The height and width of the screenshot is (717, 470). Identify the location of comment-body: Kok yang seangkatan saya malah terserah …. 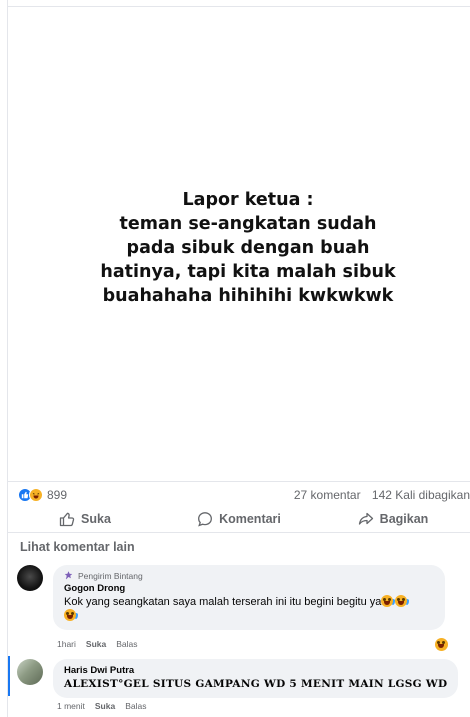
(223, 602).